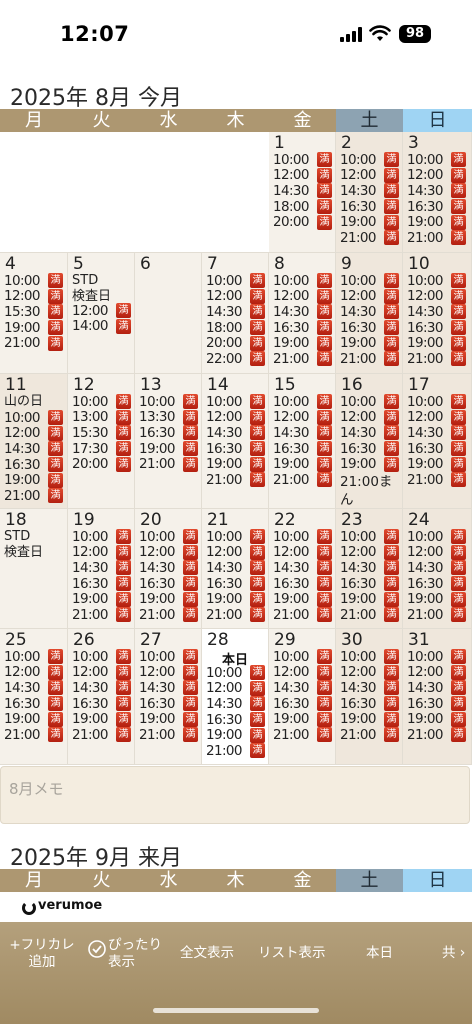  I want to click on day-cell: 16 ん 10:00 満 12:00 満 14:30 満 16:30 満 19:00 満 21:00ま, so click(369, 441).